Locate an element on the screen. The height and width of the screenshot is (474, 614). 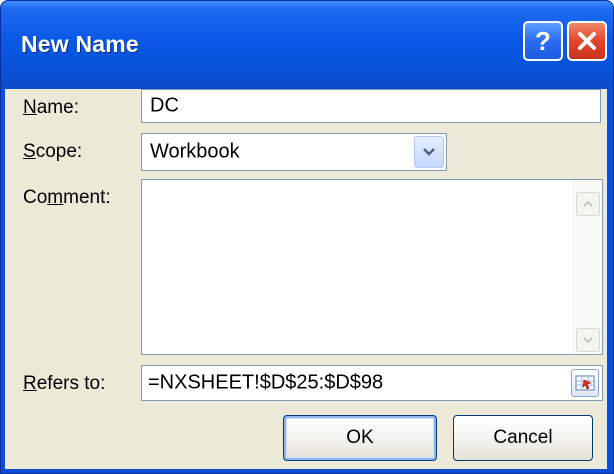
close-icon is located at coordinates (587, 41).